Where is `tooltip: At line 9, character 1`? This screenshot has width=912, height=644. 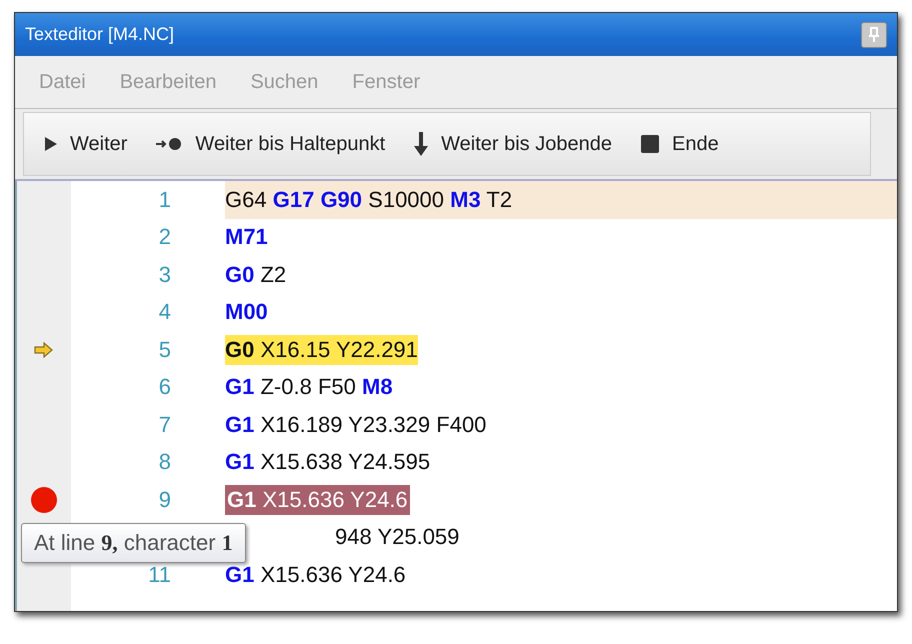 tooltip: At line 9, character 1 is located at coordinates (133, 543).